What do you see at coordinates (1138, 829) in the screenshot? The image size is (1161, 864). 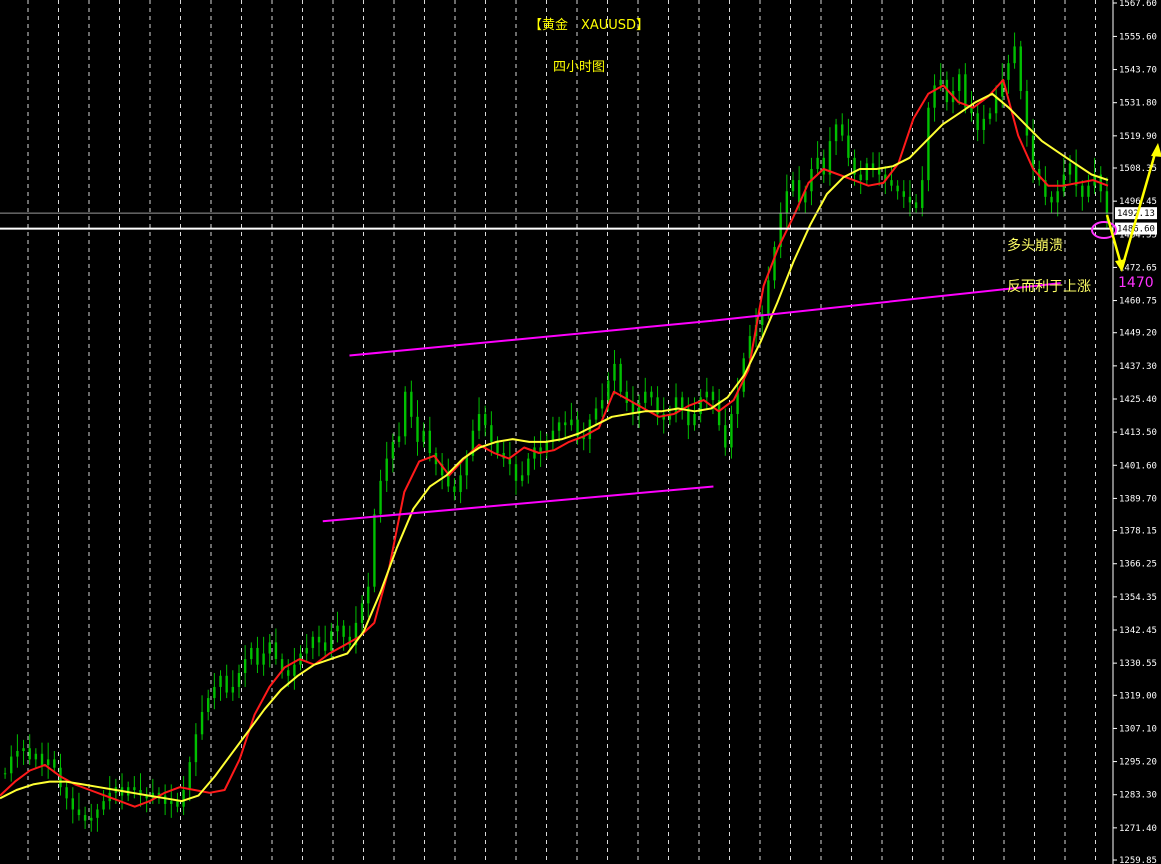 I see `price-tick-label: 1271.40` at bounding box center [1138, 829].